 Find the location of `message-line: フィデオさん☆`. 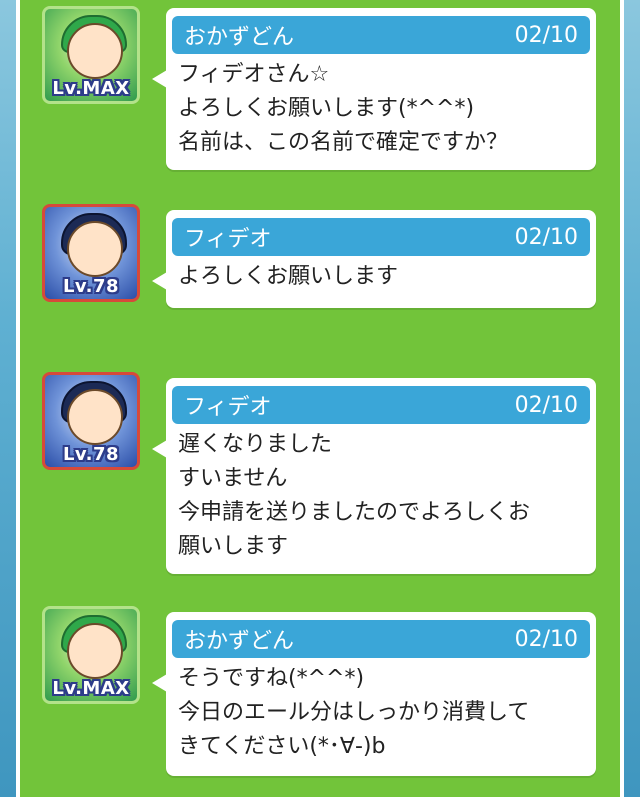

message-line: フィデオさん☆ is located at coordinates (254, 74).